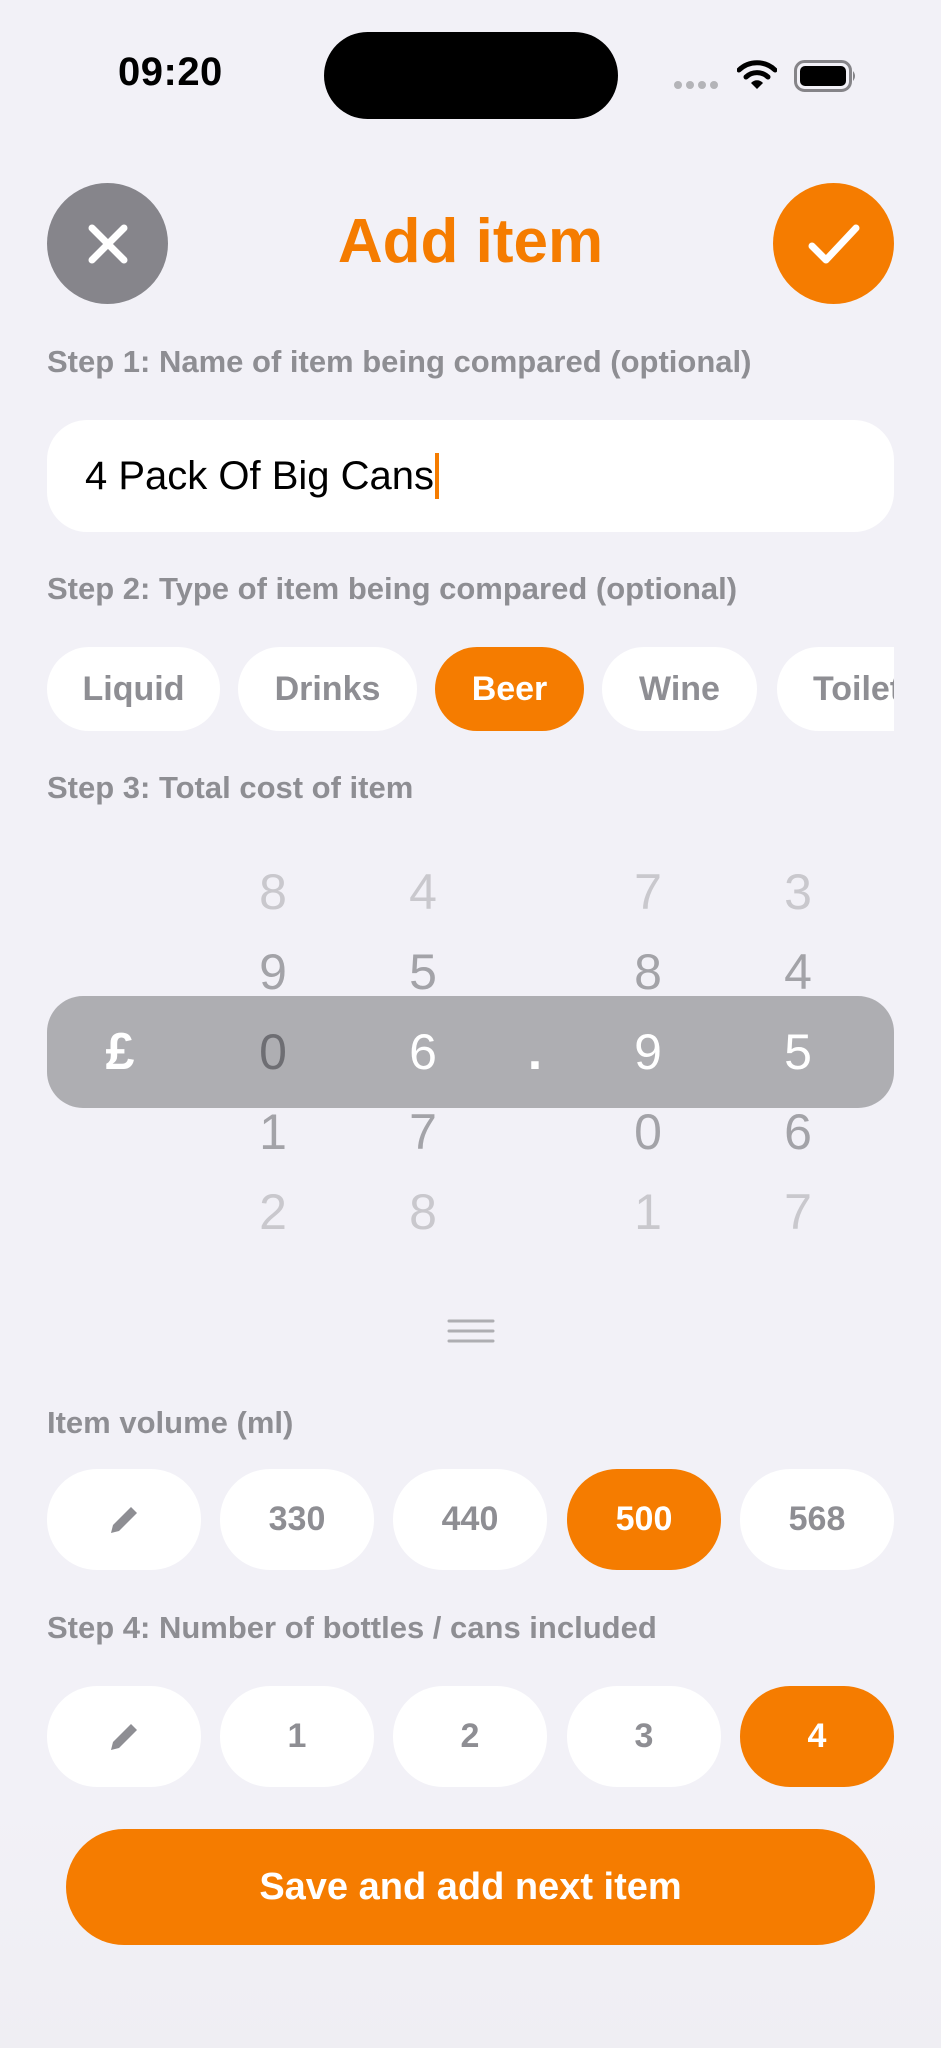  I want to click on price-digit-wheel-4: 3 4 5 6 7, so click(798, 1052).